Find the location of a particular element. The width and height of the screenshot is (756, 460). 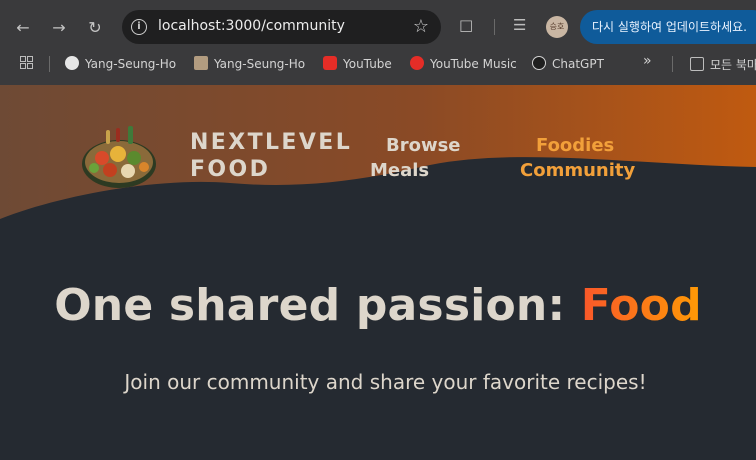

bookmark-star-icon: ☆ is located at coordinates (421, 26).